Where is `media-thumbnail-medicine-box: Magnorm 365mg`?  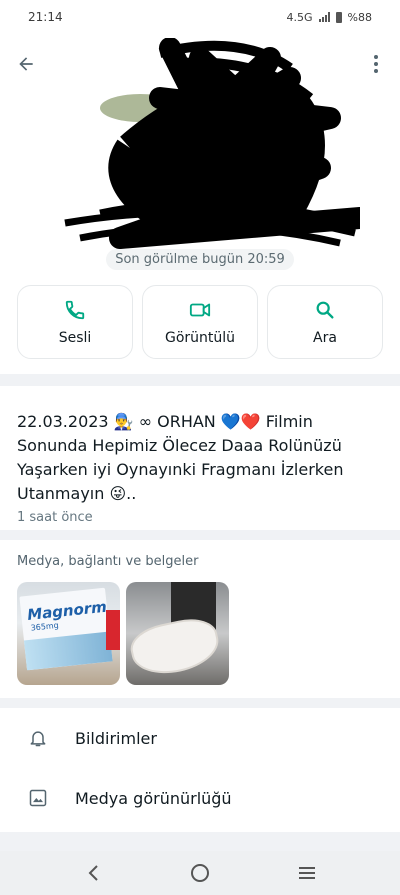
media-thumbnail-medicine-box: Magnorm 365mg is located at coordinates (68, 633).